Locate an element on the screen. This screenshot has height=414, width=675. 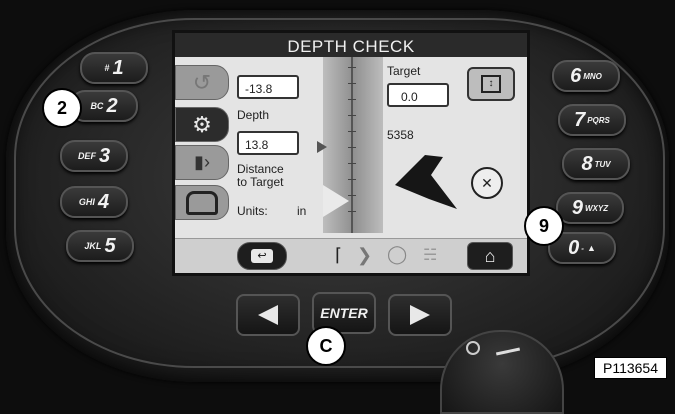
gauge-chevron-icon is located at coordinates (336, 201).